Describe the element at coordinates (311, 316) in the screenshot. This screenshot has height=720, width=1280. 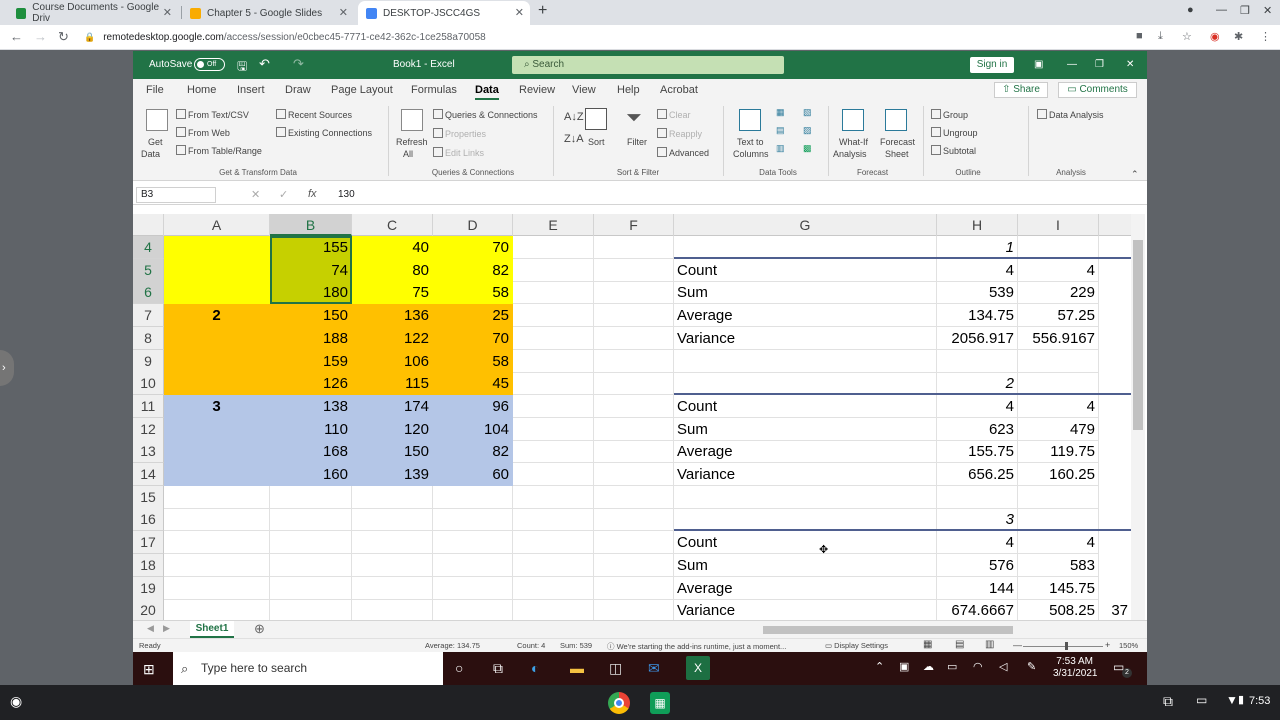
I see `cell-b7: 150` at that location.